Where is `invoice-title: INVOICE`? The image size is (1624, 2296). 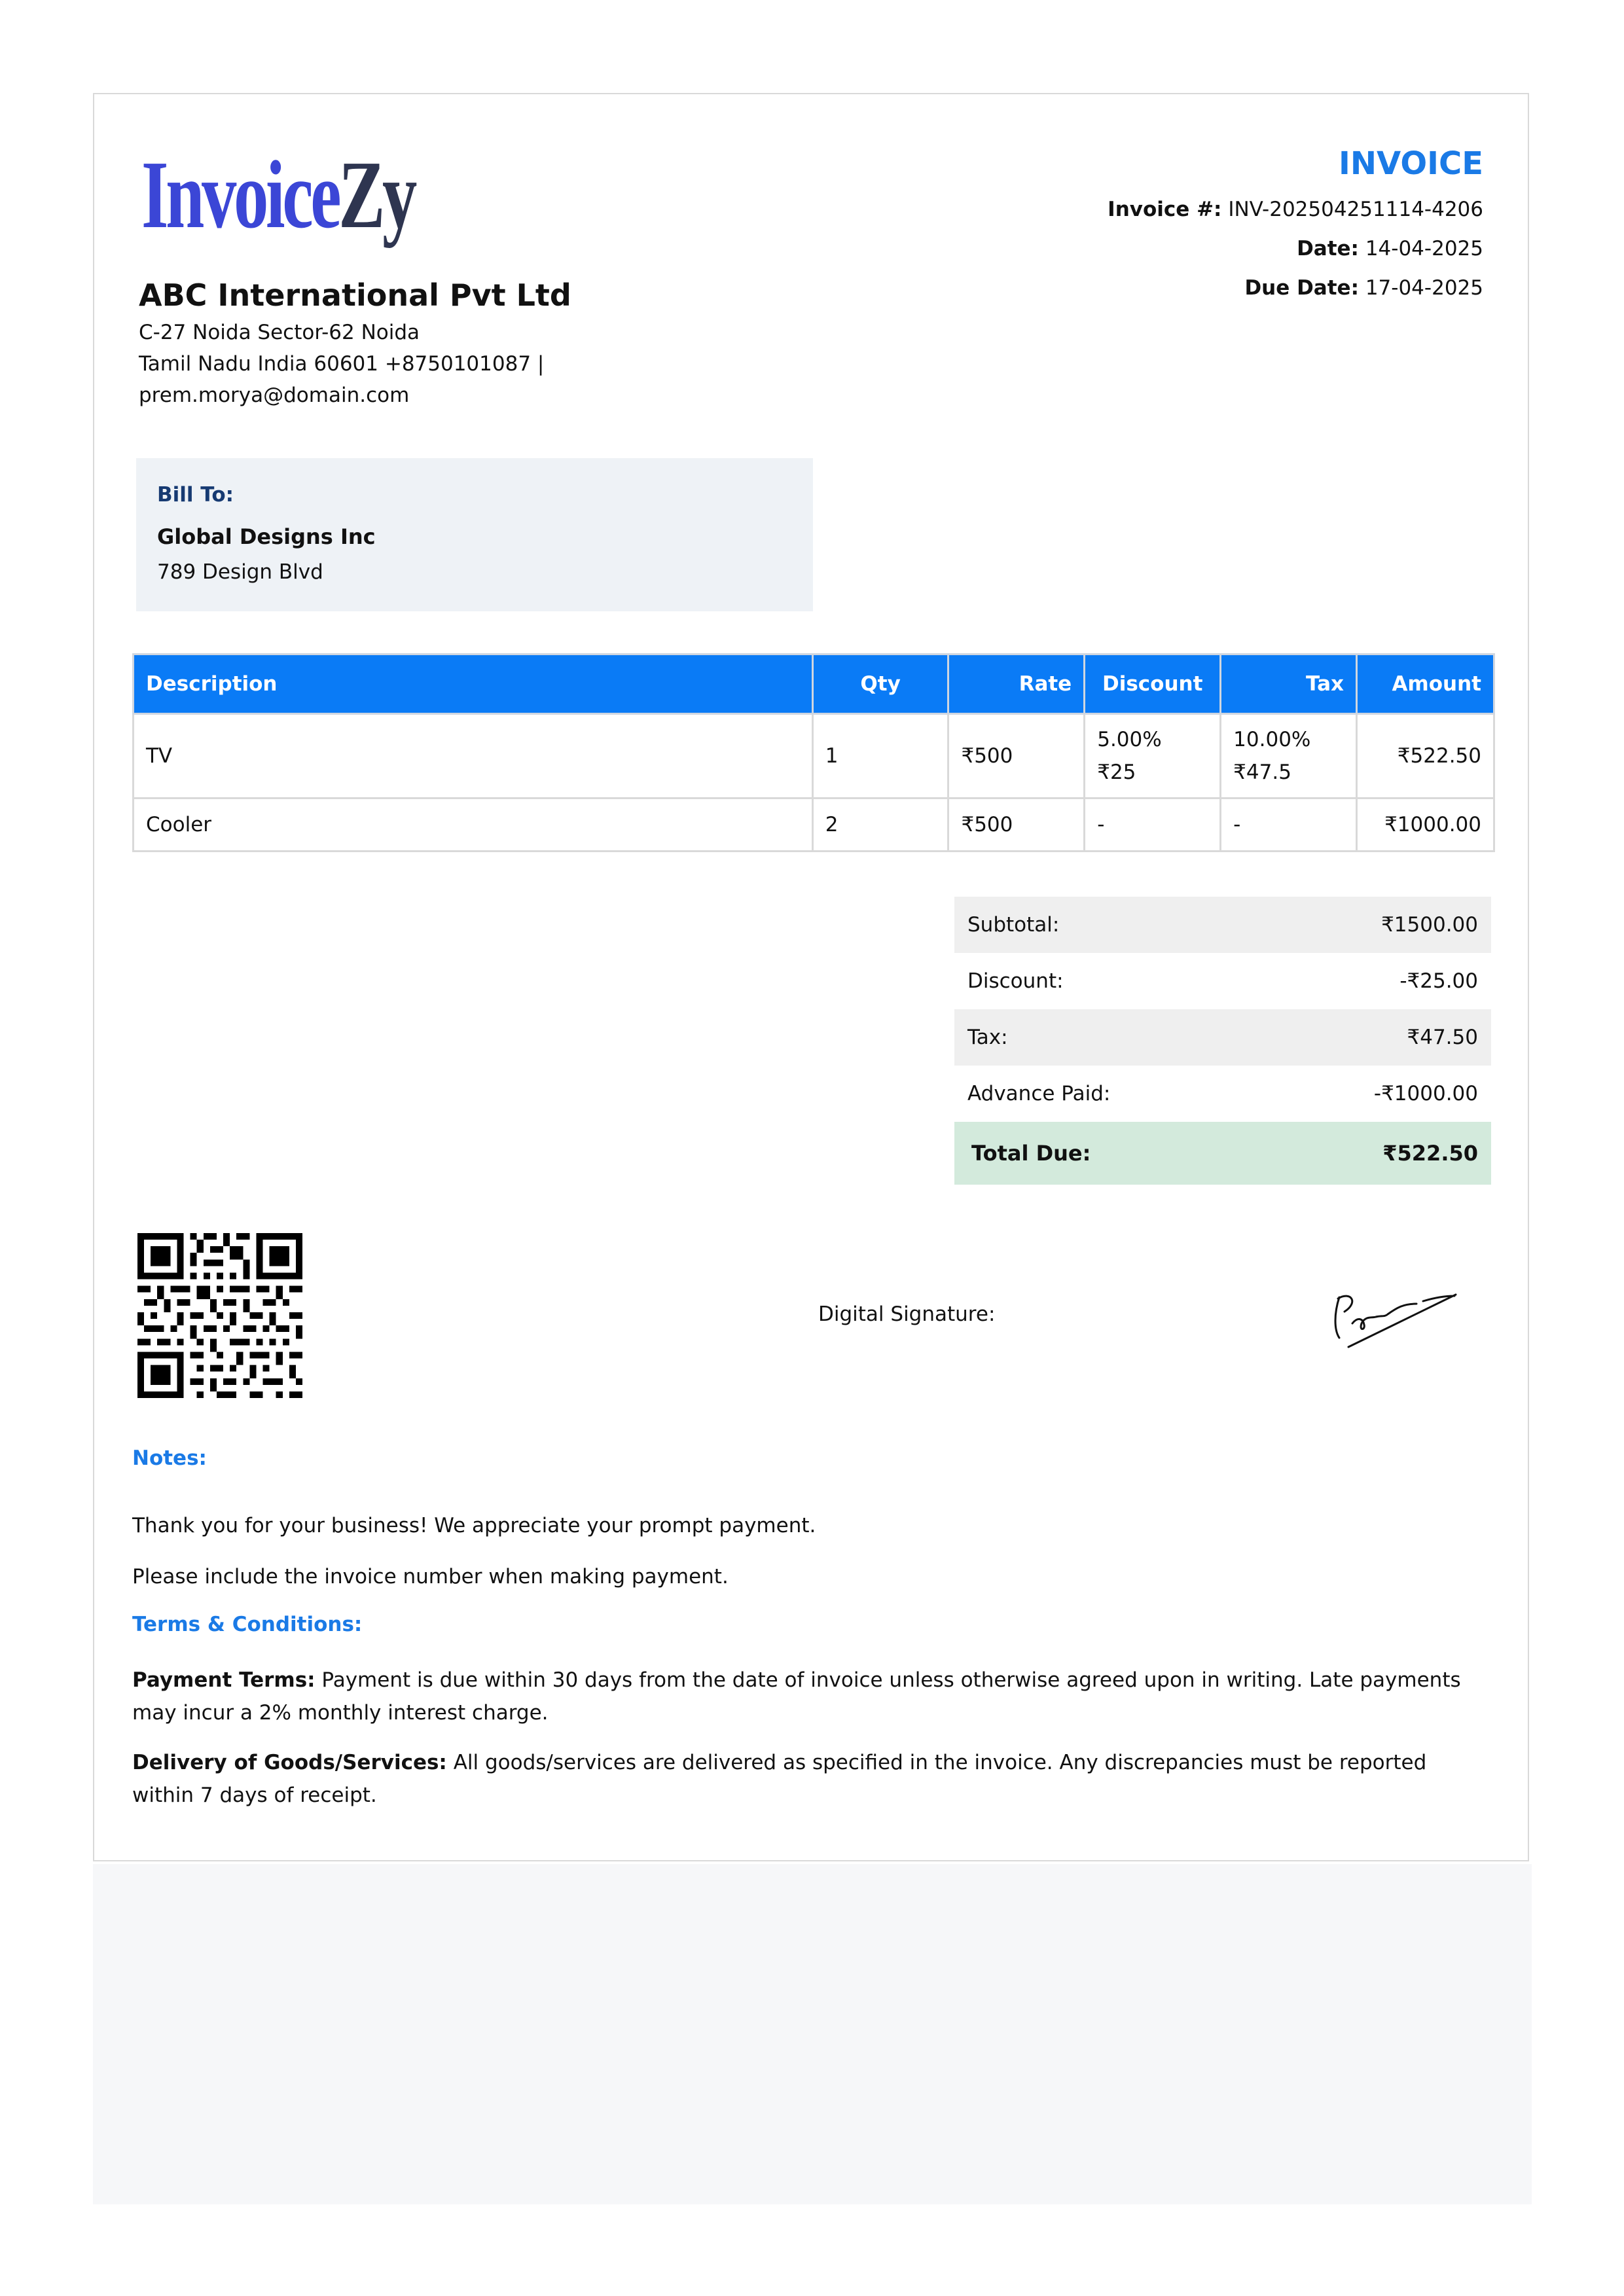 invoice-title: INVOICE is located at coordinates (1410, 163).